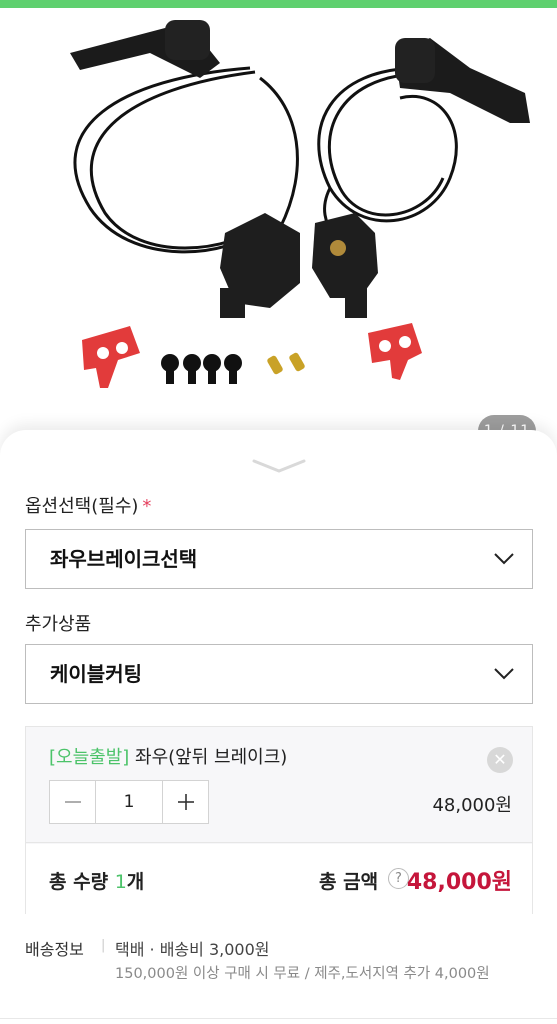 The height and width of the screenshot is (1024, 557). Describe the element at coordinates (124, 559) in the screenshot. I see `option-selected-value: 좌우브레이크선택` at that location.